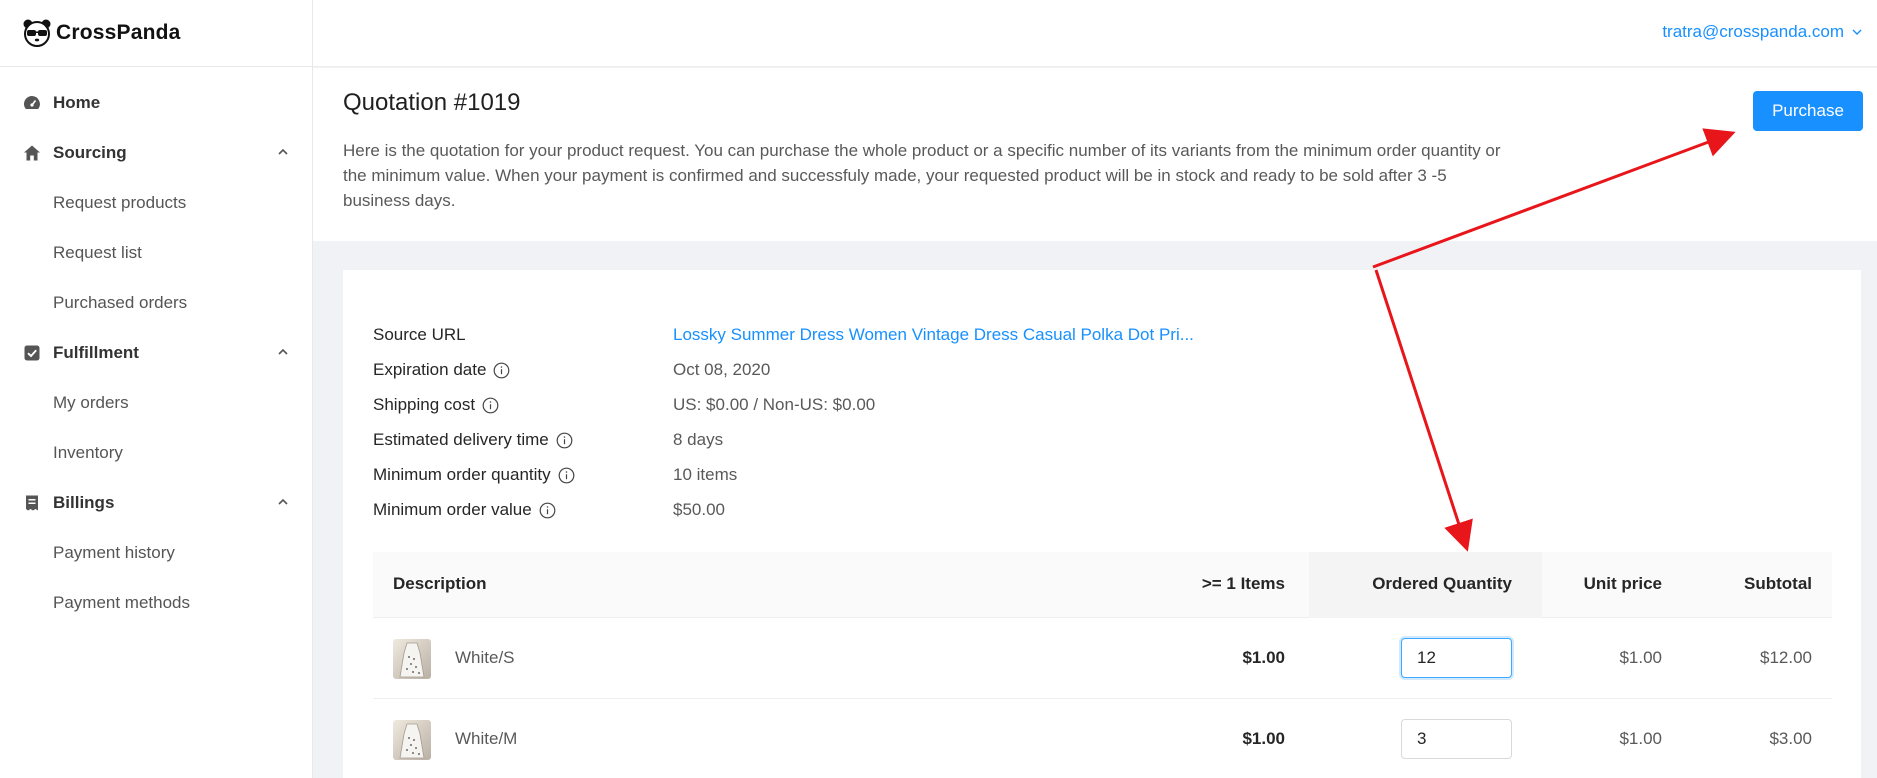  Describe the element at coordinates (84, 502) in the screenshot. I see `sidebar-item-label: Billings` at that location.